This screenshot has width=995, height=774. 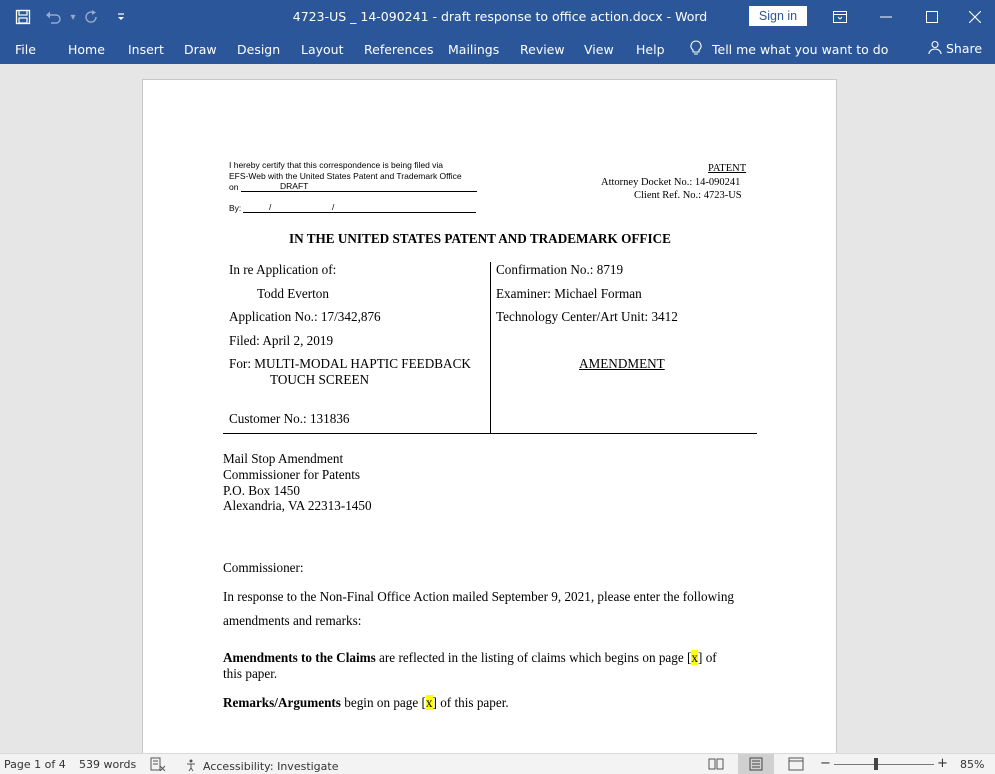 I want to click on confirmation-number: Confirmation No.: 8719, so click(x=560, y=269).